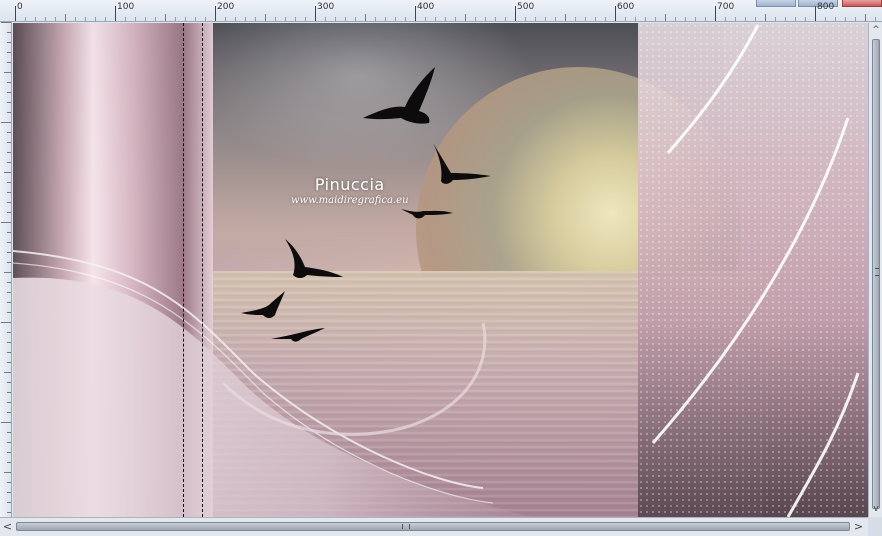 This screenshot has height=536, width=882. What do you see at coordinates (876, 509) in the screenshot?
I see `scroll-down-arrow-icon: v` at bounding box center [876, 509].